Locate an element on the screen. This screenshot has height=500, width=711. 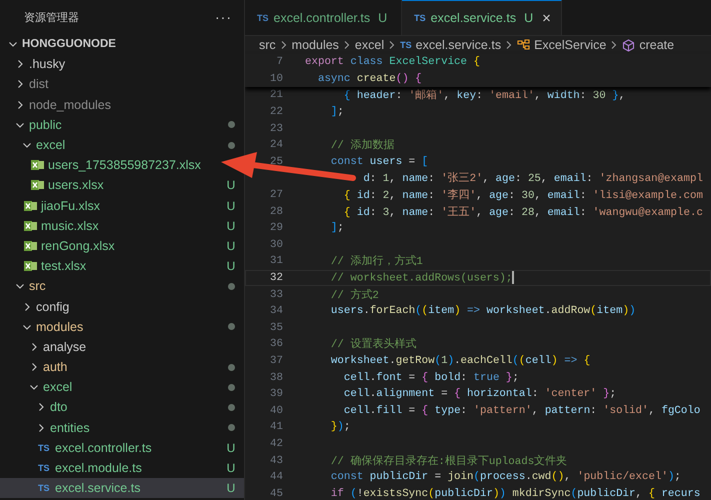
tree-item: entities is located at coordinates (109, 428).